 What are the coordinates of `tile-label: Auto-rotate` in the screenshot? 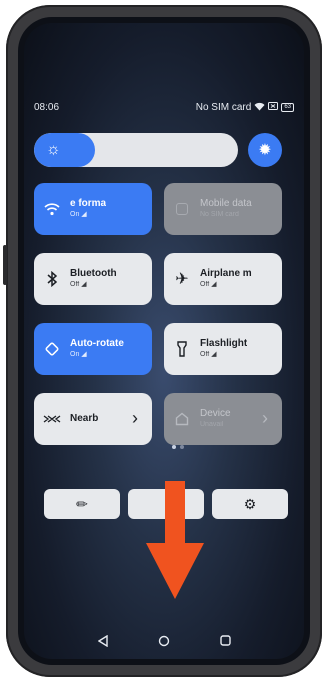 It's located at (97, 343).